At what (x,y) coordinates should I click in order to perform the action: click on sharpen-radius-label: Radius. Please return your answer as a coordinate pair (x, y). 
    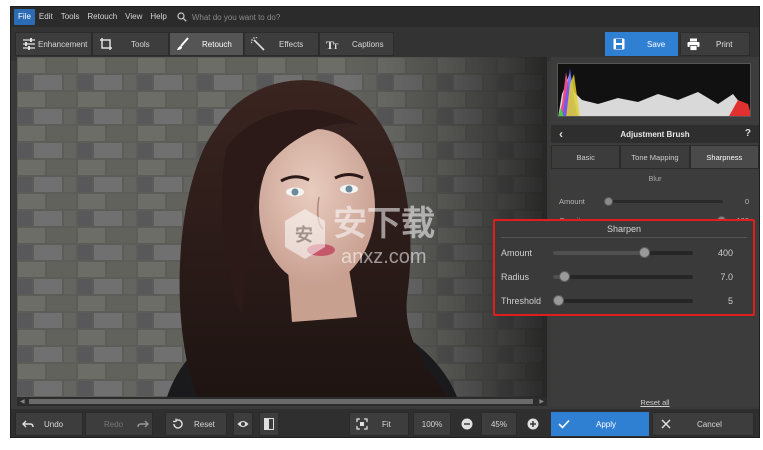
    Looking at the image, I should click on (515, 277).